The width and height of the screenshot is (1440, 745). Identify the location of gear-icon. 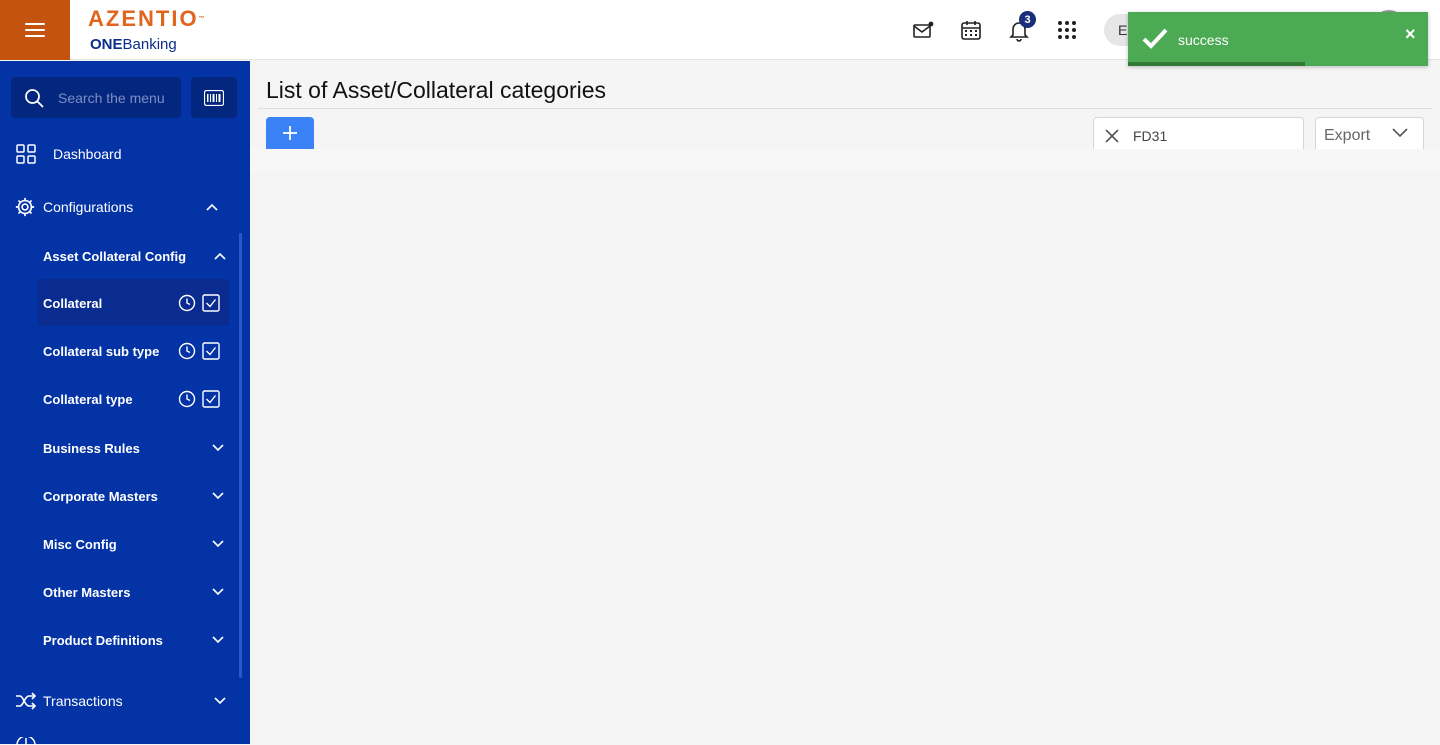
(25, 207).